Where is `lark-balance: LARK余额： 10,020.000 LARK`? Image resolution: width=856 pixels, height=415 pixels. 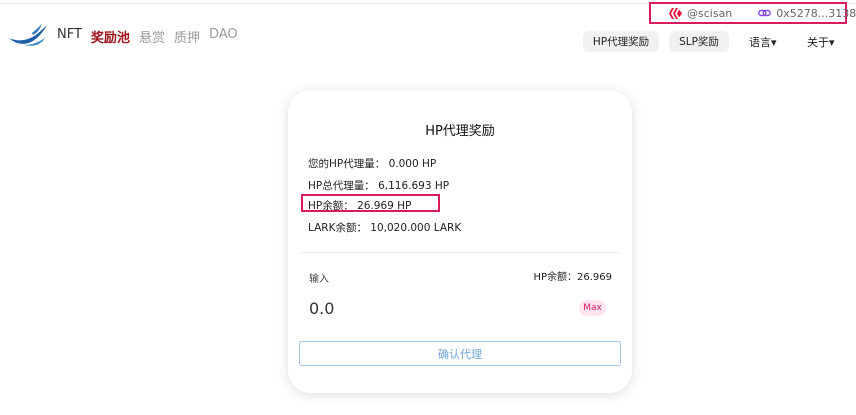 lark-balance: LARK余额： 10,020.000 LARK is located at coordinates (385, 228).